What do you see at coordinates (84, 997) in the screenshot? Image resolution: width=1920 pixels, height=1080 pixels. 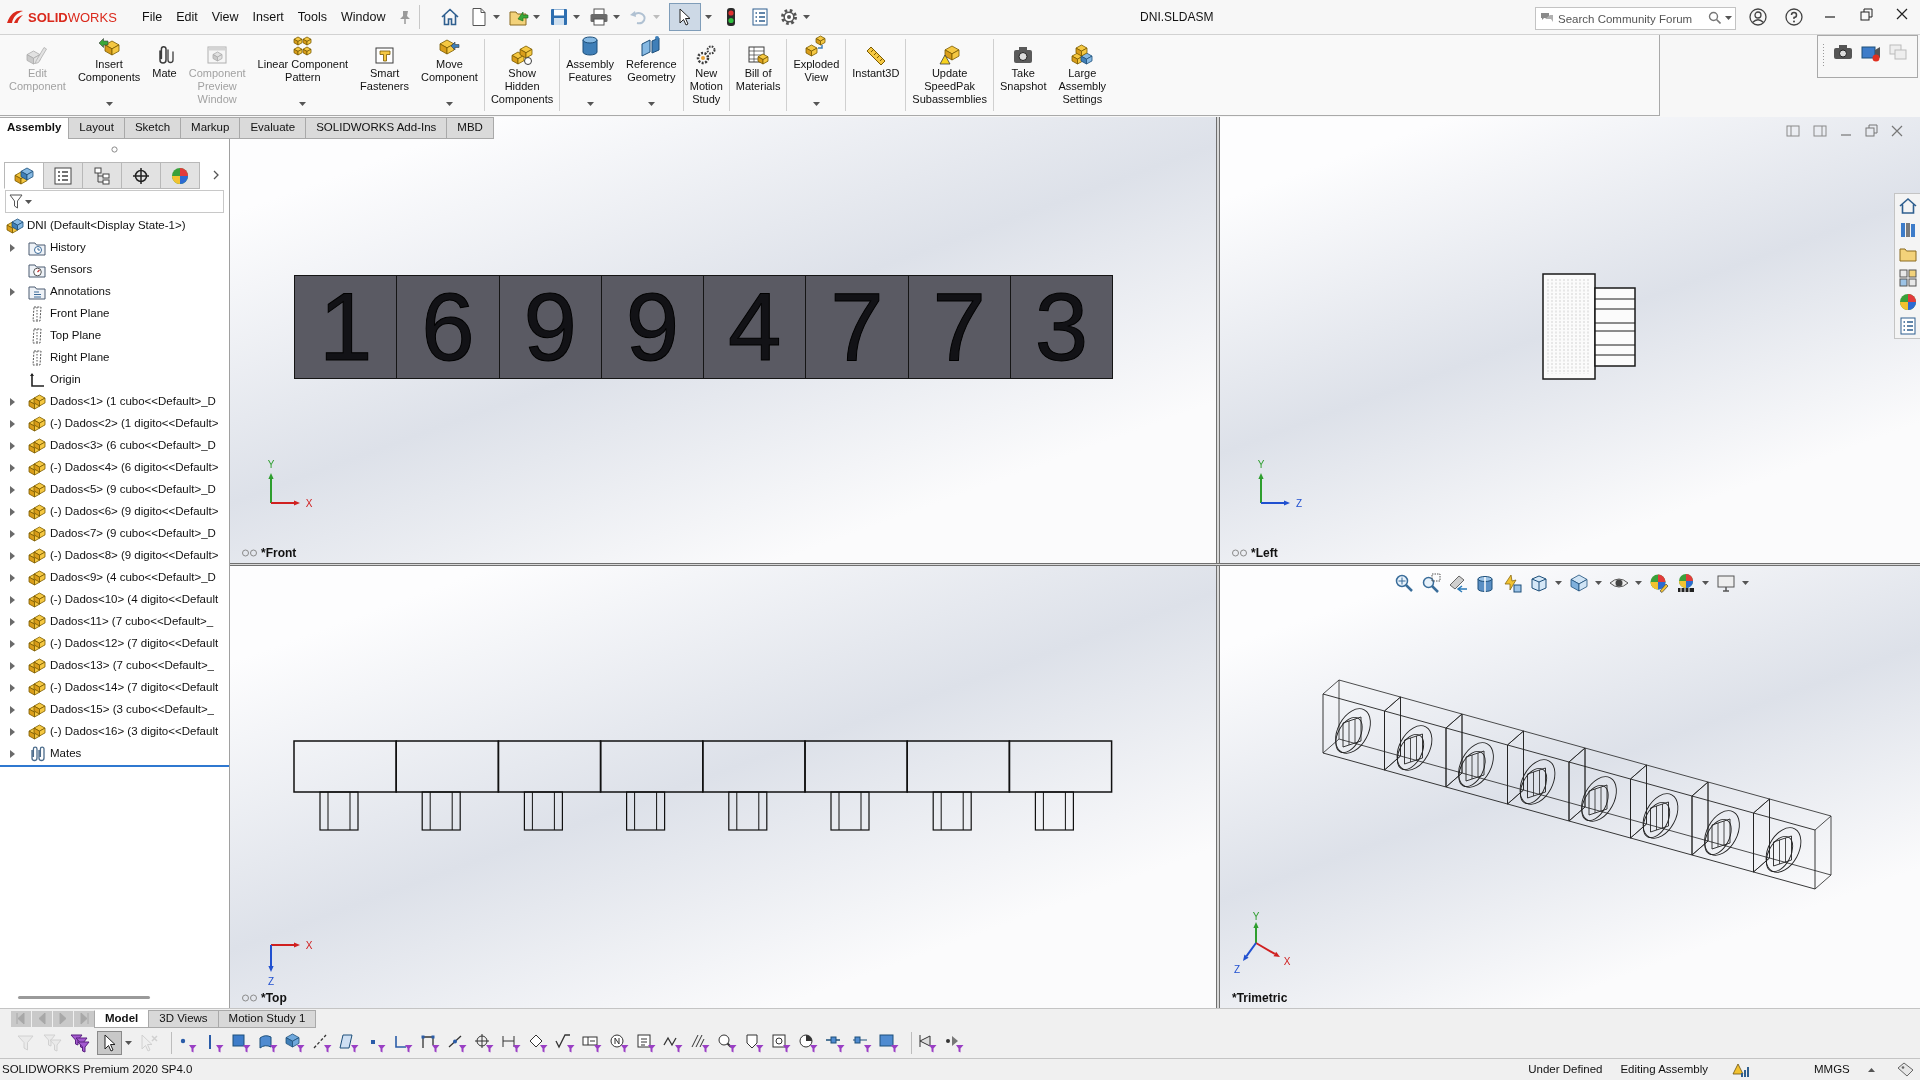 I see `horizontal-scrollbar` at bounding box center [84, 997].